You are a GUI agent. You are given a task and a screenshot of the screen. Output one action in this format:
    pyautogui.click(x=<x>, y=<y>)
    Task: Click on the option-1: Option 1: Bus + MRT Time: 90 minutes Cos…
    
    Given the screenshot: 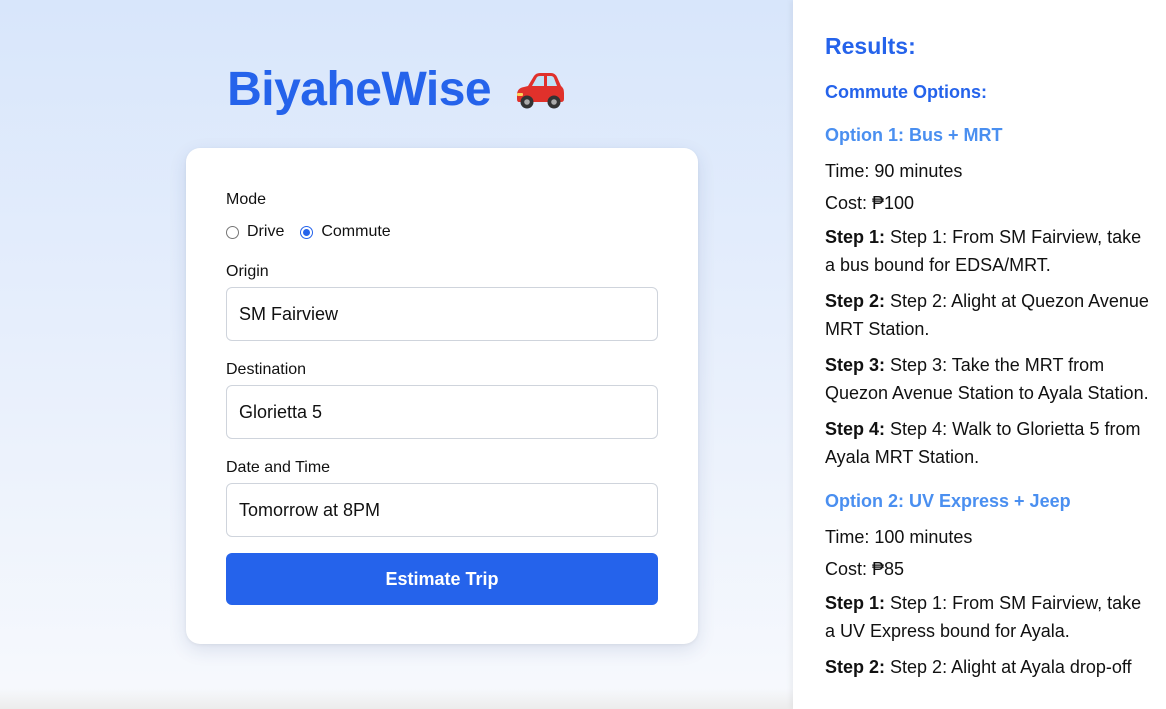 What is the action you would take?
    pyautogui.click(x=990, y=298)
    